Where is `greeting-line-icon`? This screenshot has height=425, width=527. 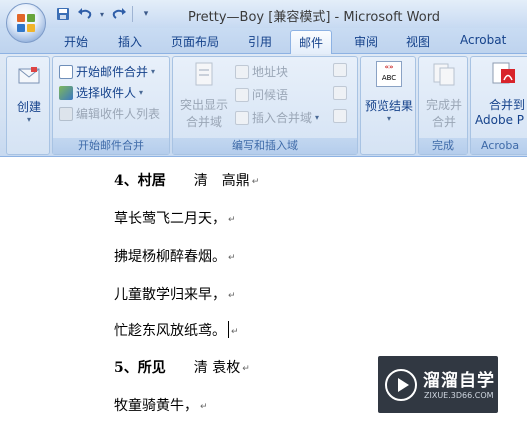
greeting-line-icon is located at coordinates (242, 94).